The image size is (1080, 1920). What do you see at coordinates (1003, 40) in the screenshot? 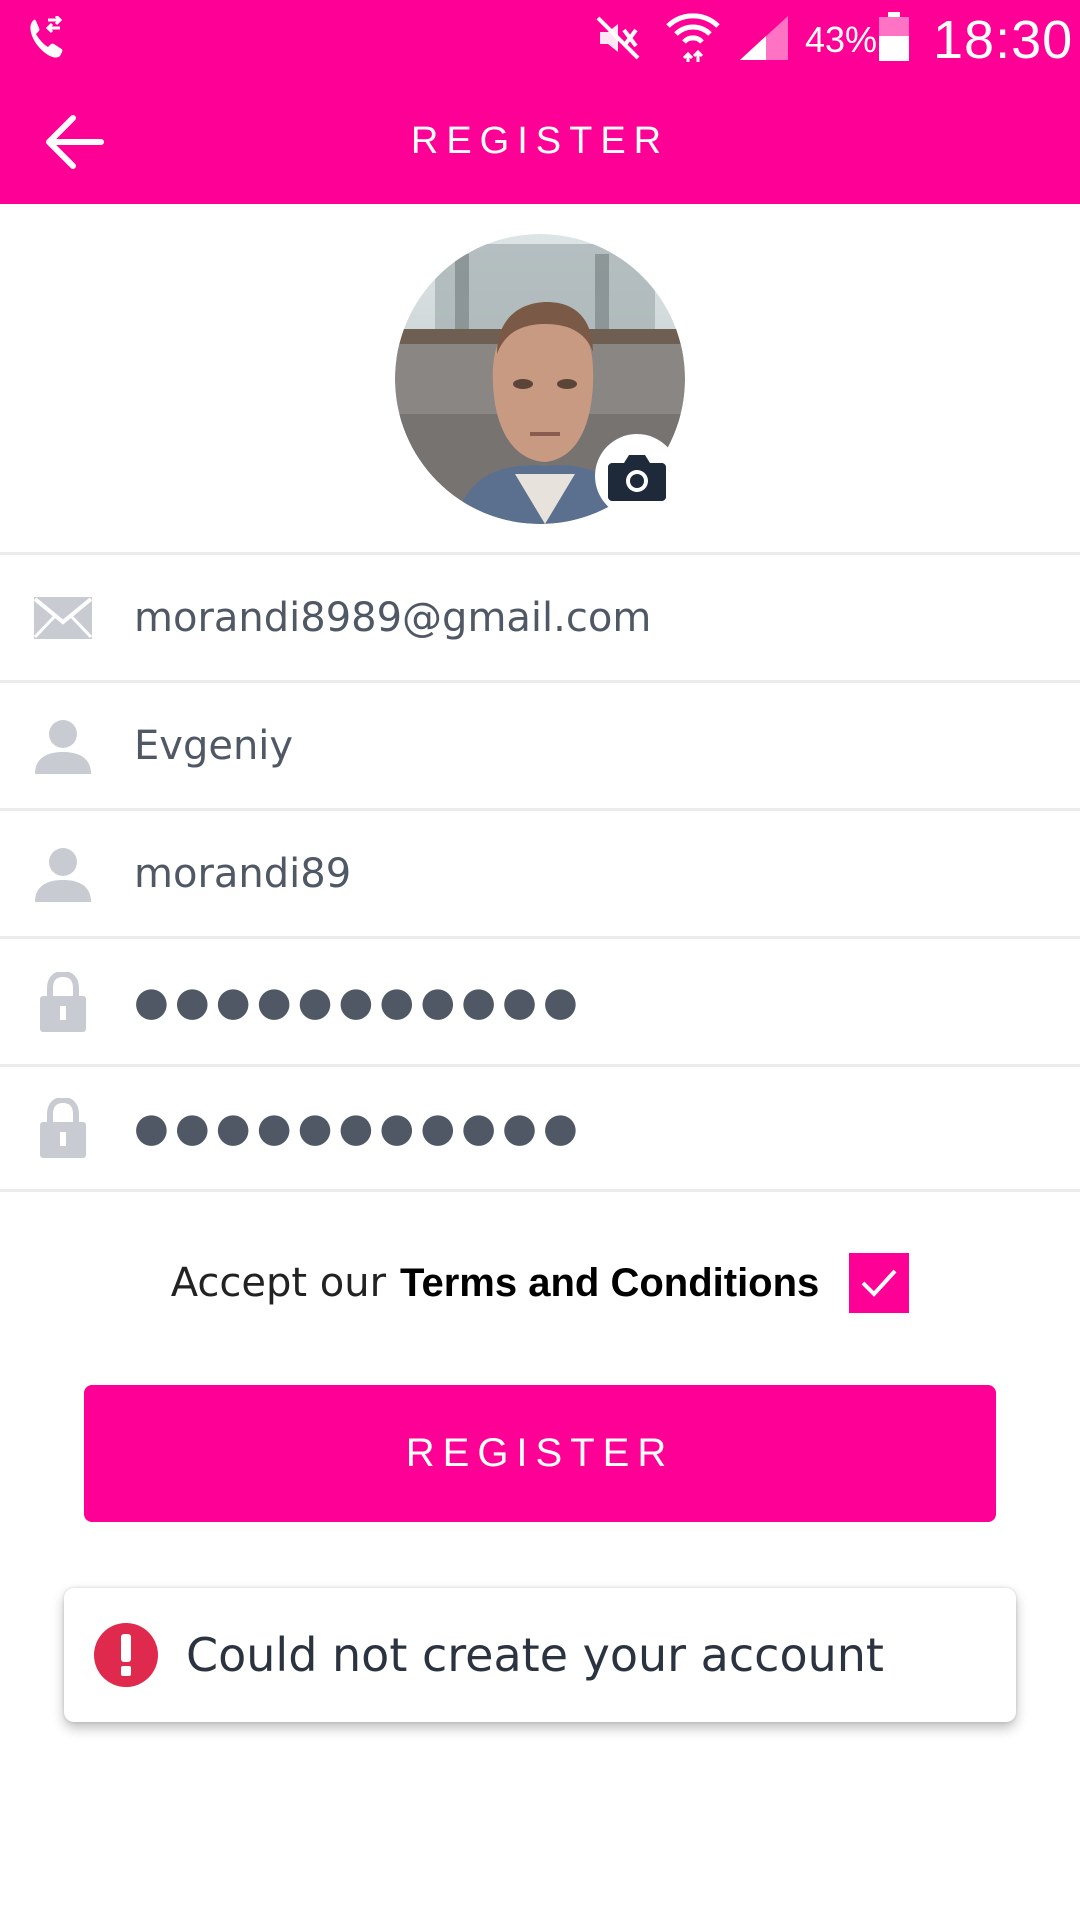
I see `clock: 18:30` at bounding box center [1003, 40].